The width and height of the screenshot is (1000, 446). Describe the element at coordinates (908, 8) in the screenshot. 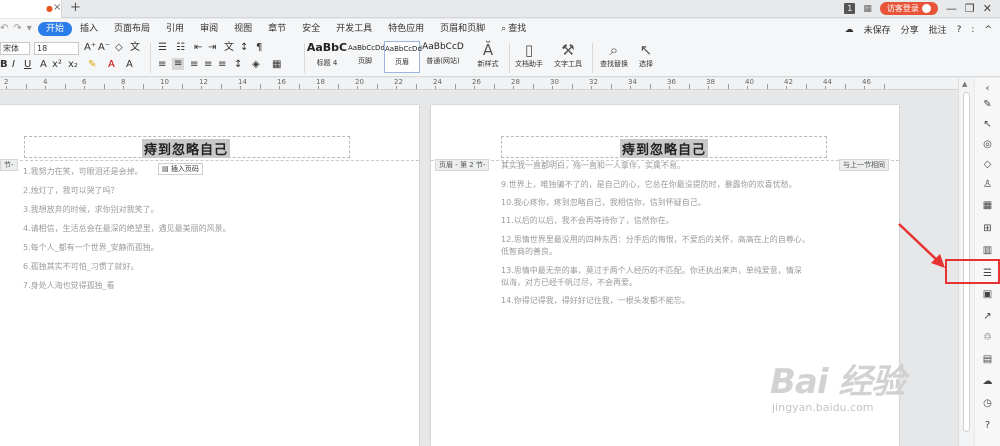

I see `login-button: 访客登录` at that location.